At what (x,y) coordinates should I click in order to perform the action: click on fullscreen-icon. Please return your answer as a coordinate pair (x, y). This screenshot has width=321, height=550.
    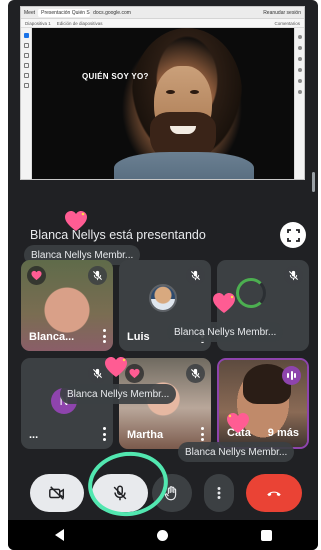
    Looking at the image, I should click on (293, 235).